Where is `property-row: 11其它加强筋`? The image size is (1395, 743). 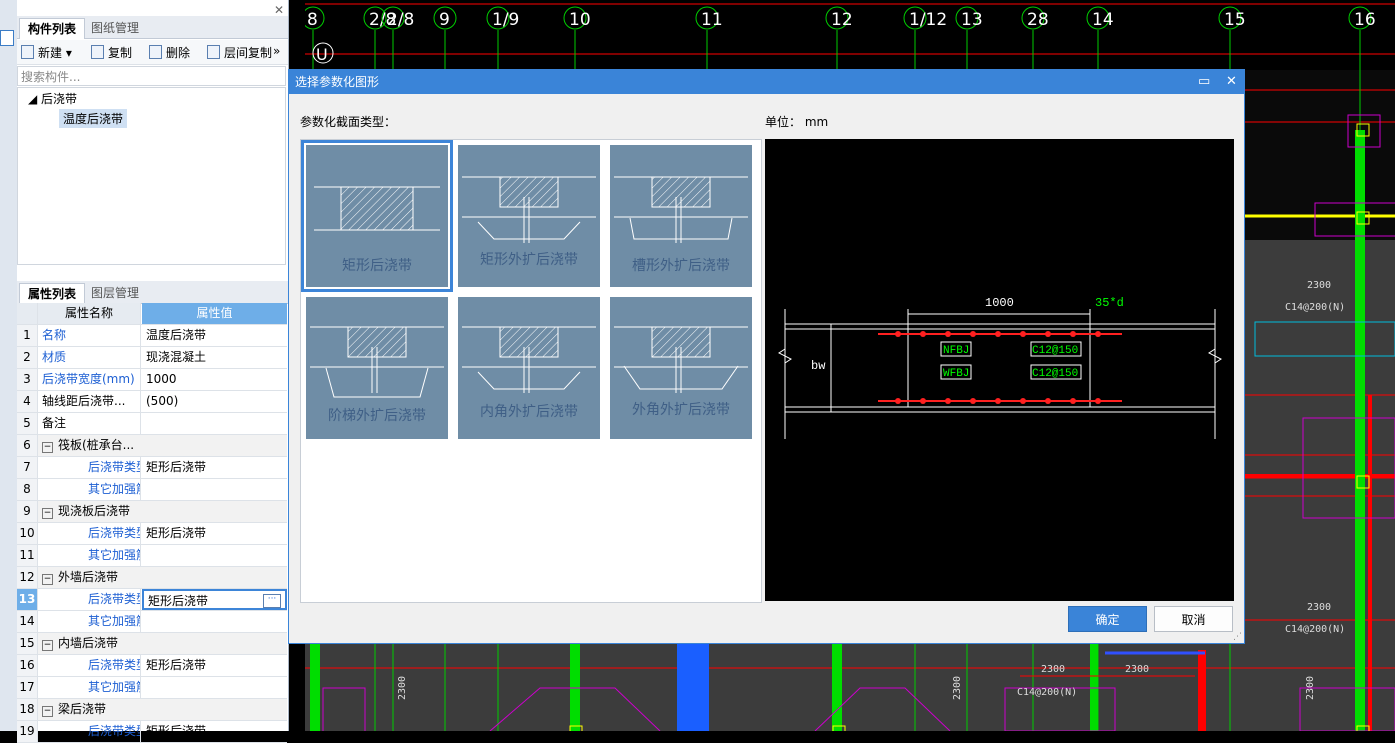 property-row: 11其它加强筋 is located at coordinates (152, 556).